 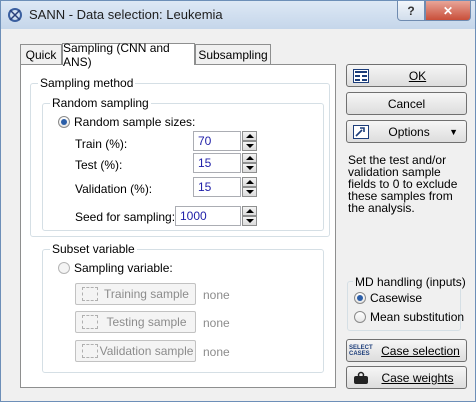 I want to click on dropdown-arrow-icon: ▼, so click(x=453, y=131).